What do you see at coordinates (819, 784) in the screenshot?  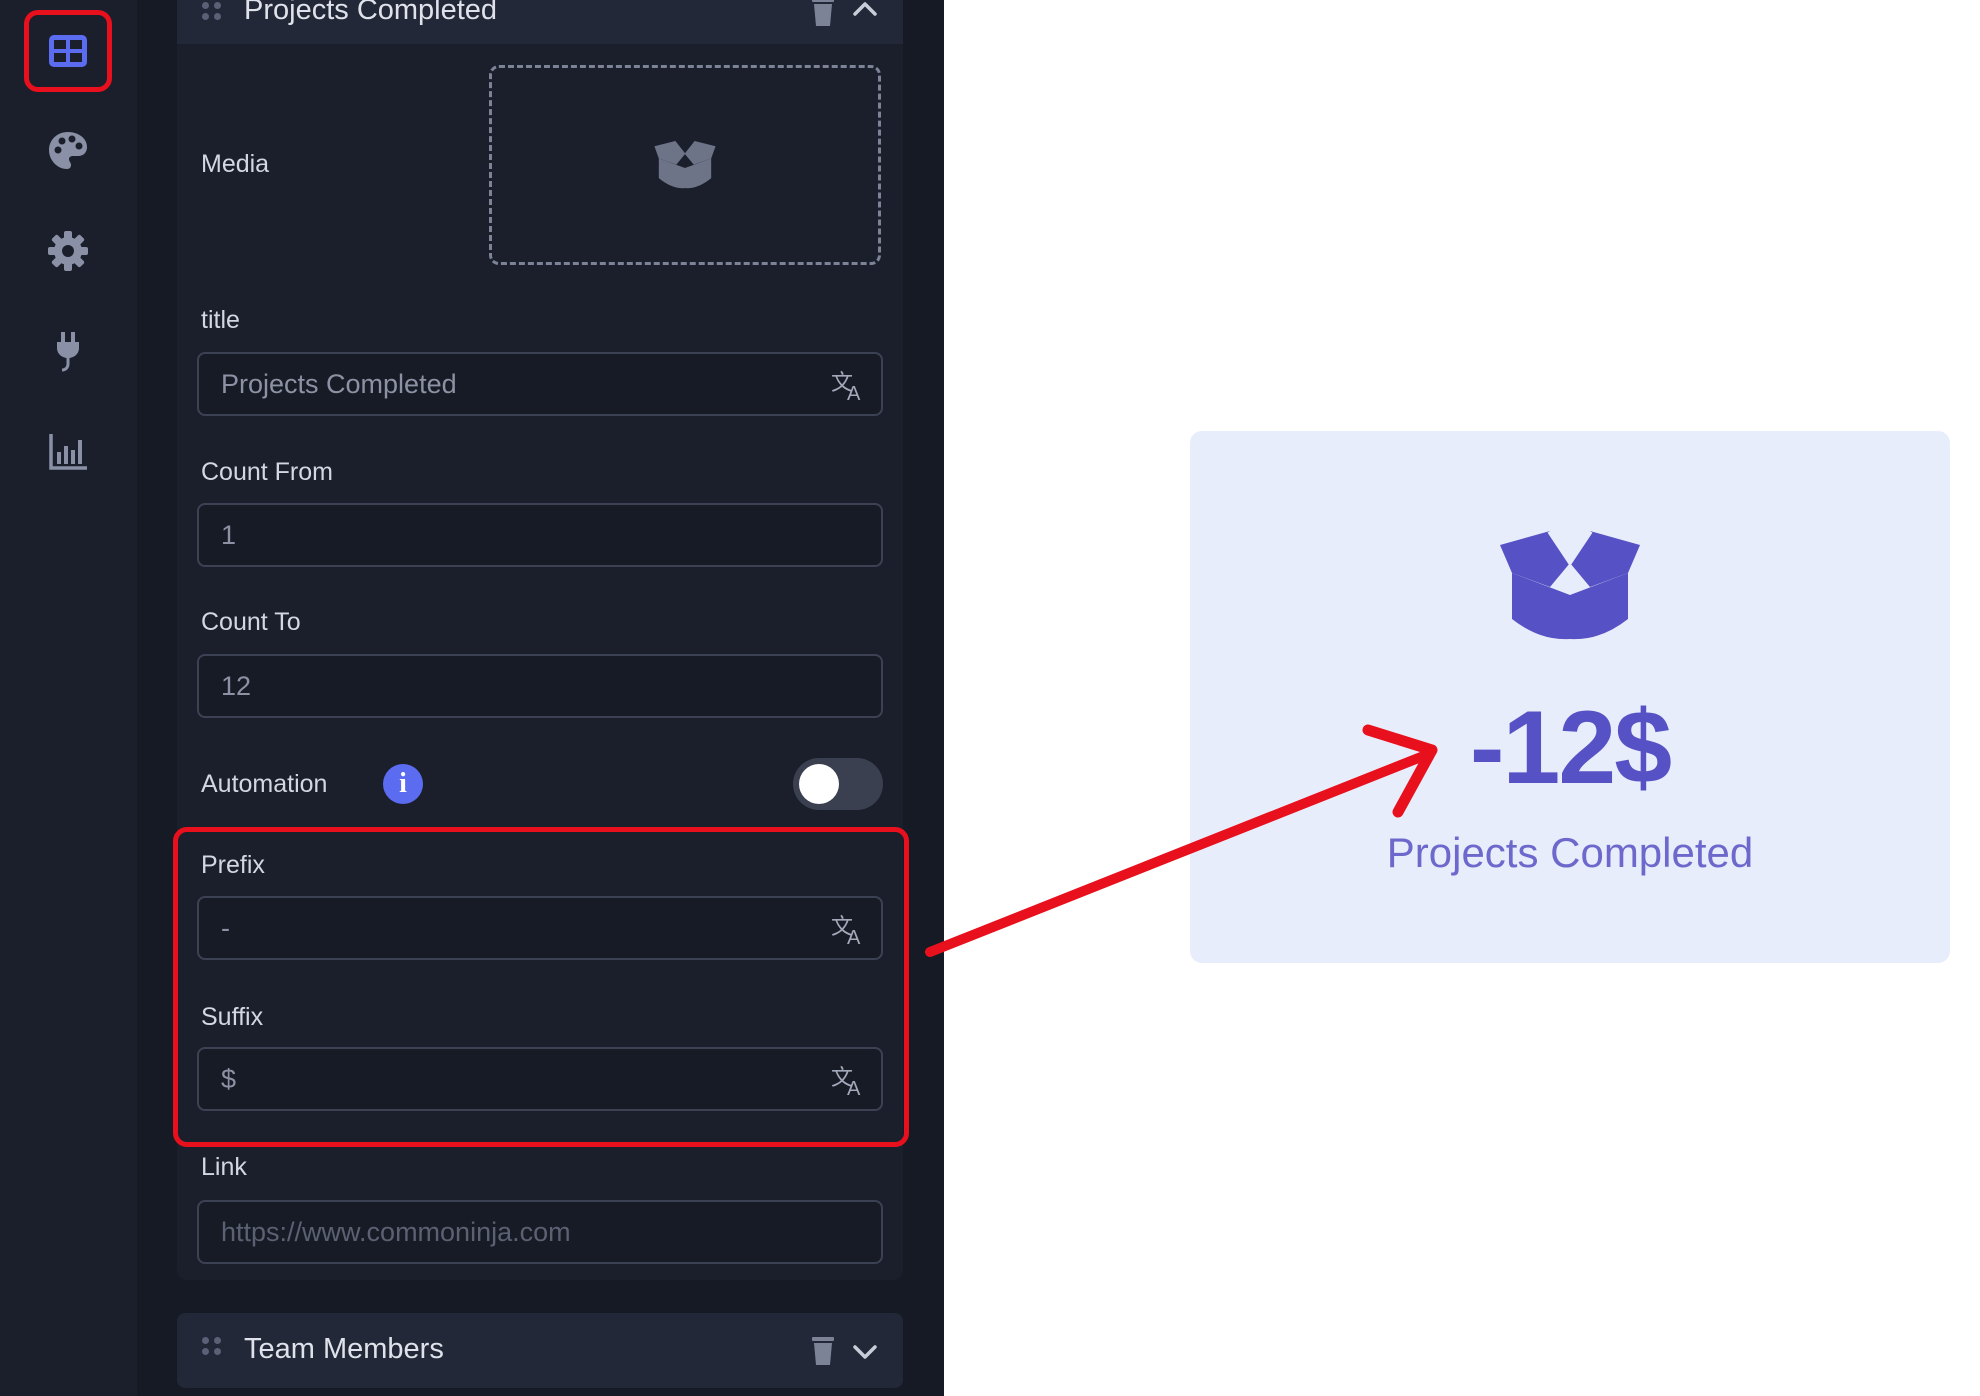 I see `toggle-knob` at bounding box center [819, 784].